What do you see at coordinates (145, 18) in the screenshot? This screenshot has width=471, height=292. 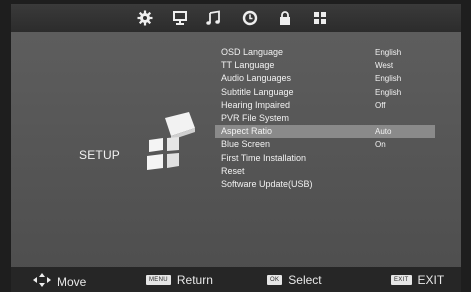 I see `gear-icon` at bounding box center [145, 18].